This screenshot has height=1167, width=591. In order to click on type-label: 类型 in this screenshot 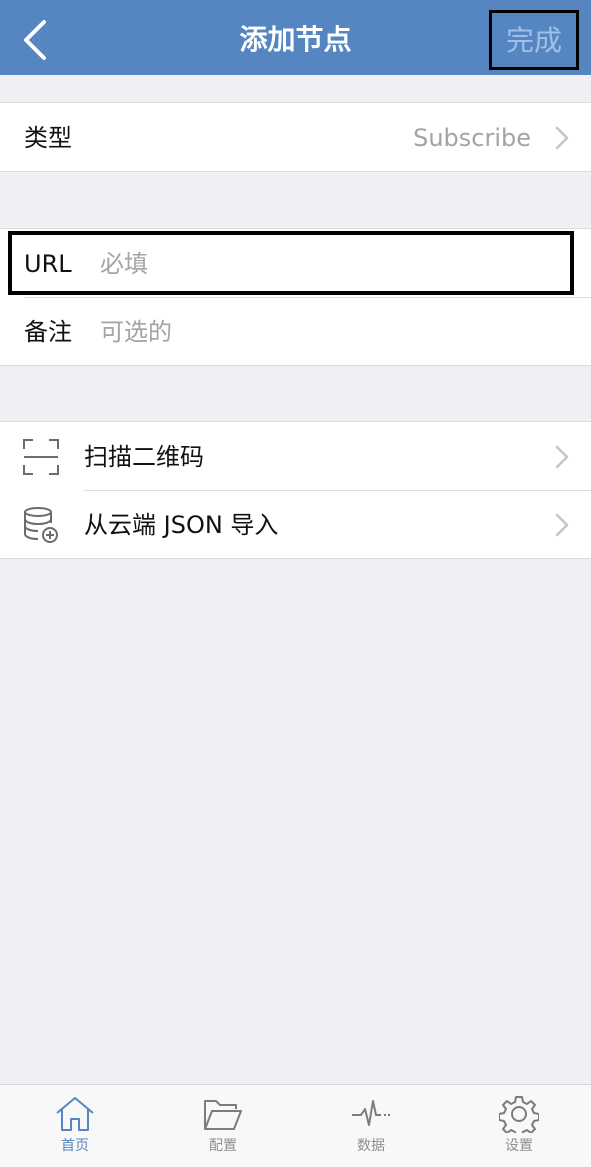, I will do `click(48, 138)`.